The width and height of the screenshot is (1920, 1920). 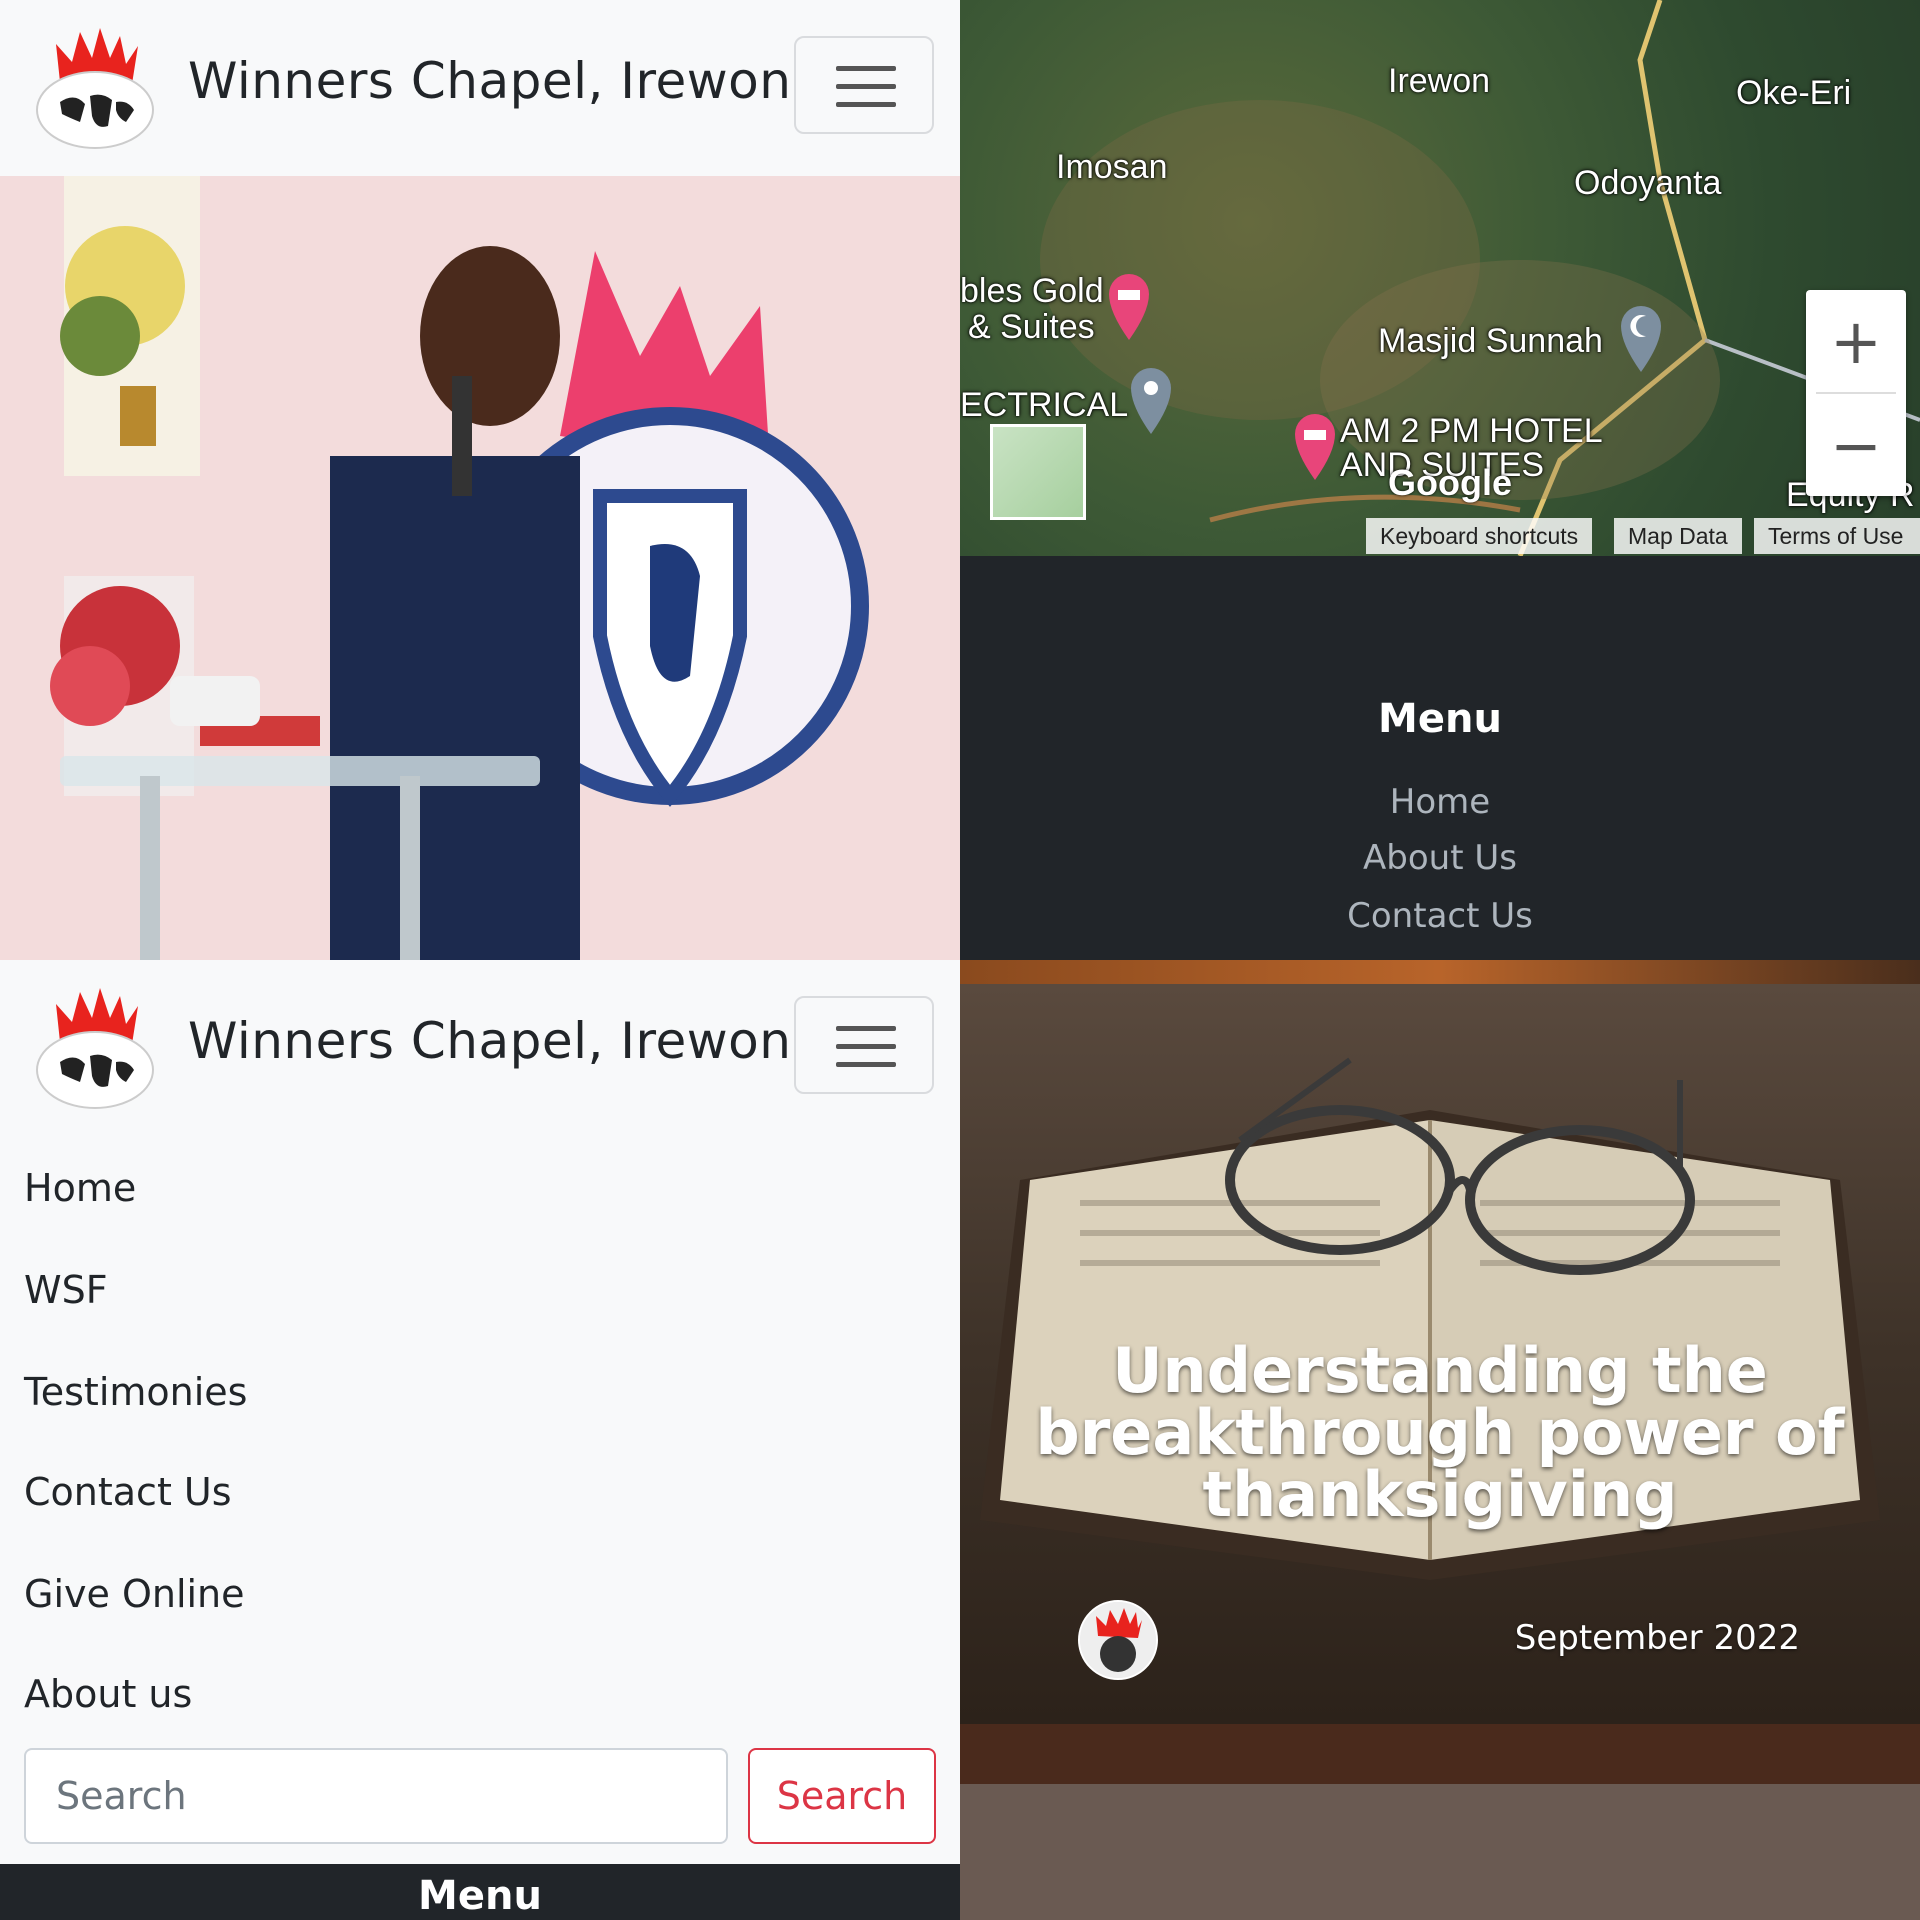 I want to click on search-button: Search, so click(x=842, y=1796).